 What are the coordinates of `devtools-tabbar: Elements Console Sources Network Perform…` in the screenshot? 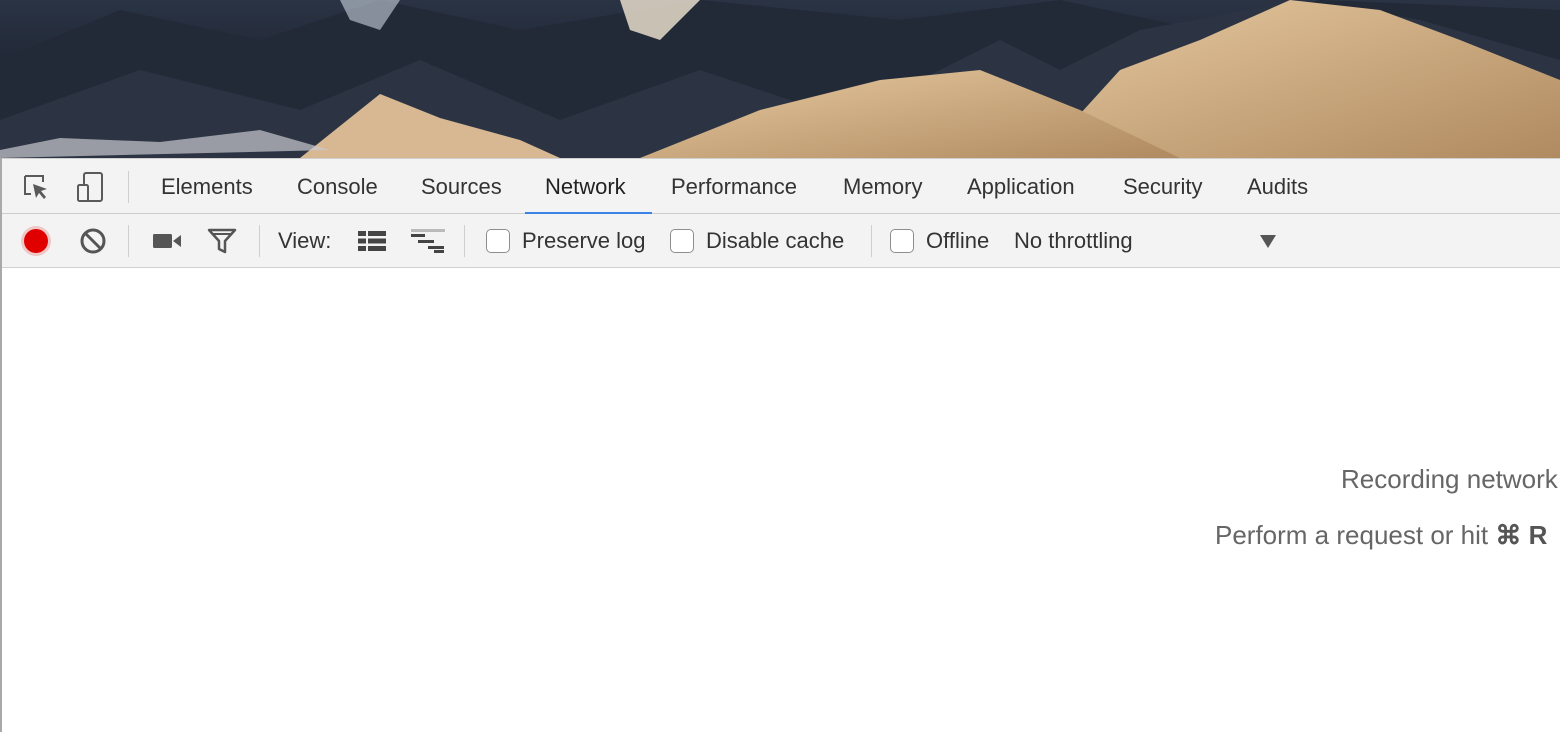 It's located at (781, 186).